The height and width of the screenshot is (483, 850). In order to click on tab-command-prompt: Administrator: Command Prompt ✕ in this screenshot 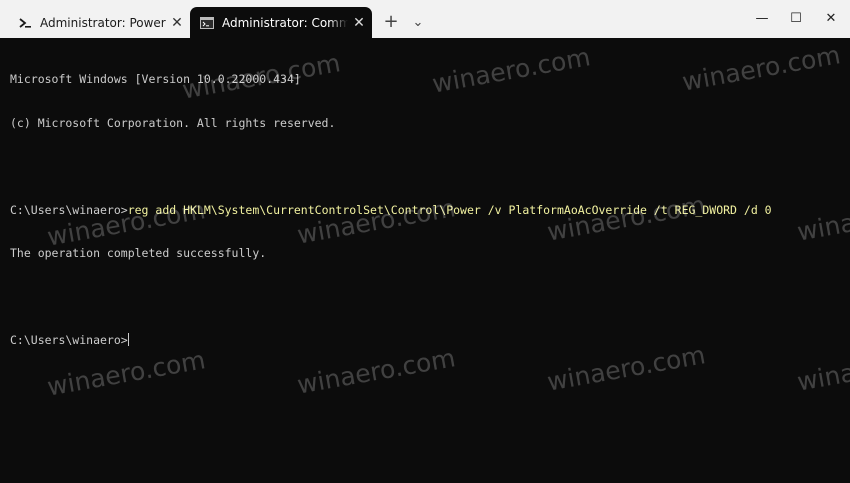, I will do `click(281, 22)`.